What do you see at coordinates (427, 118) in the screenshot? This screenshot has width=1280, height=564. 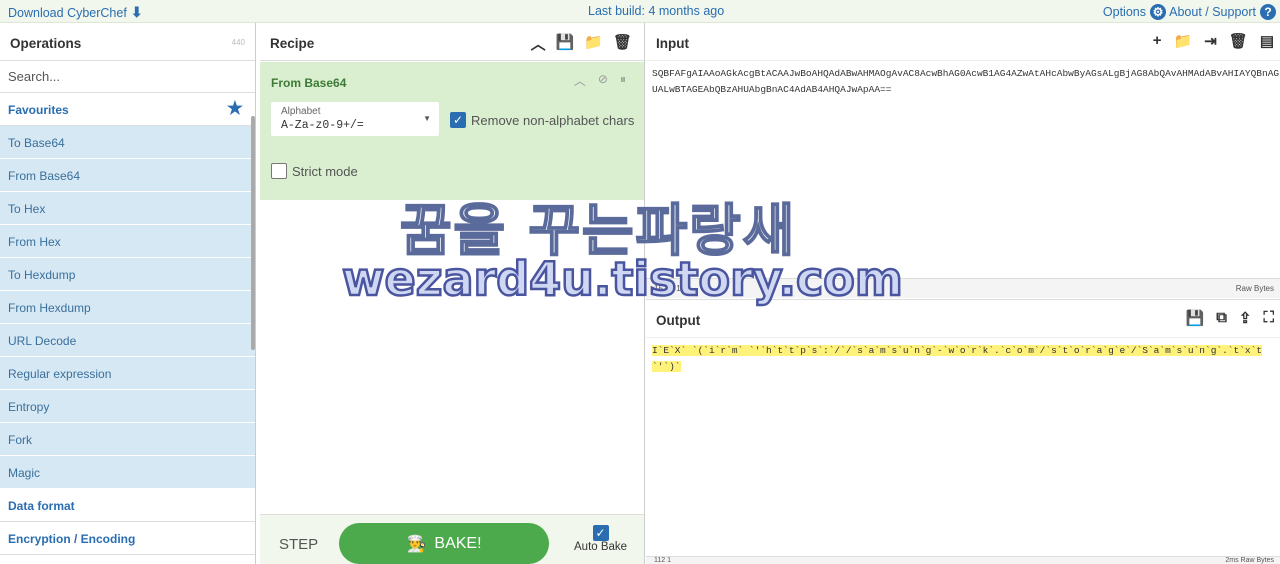 I see `caret-down-icon: ▼` at bounding box center [427, 118].